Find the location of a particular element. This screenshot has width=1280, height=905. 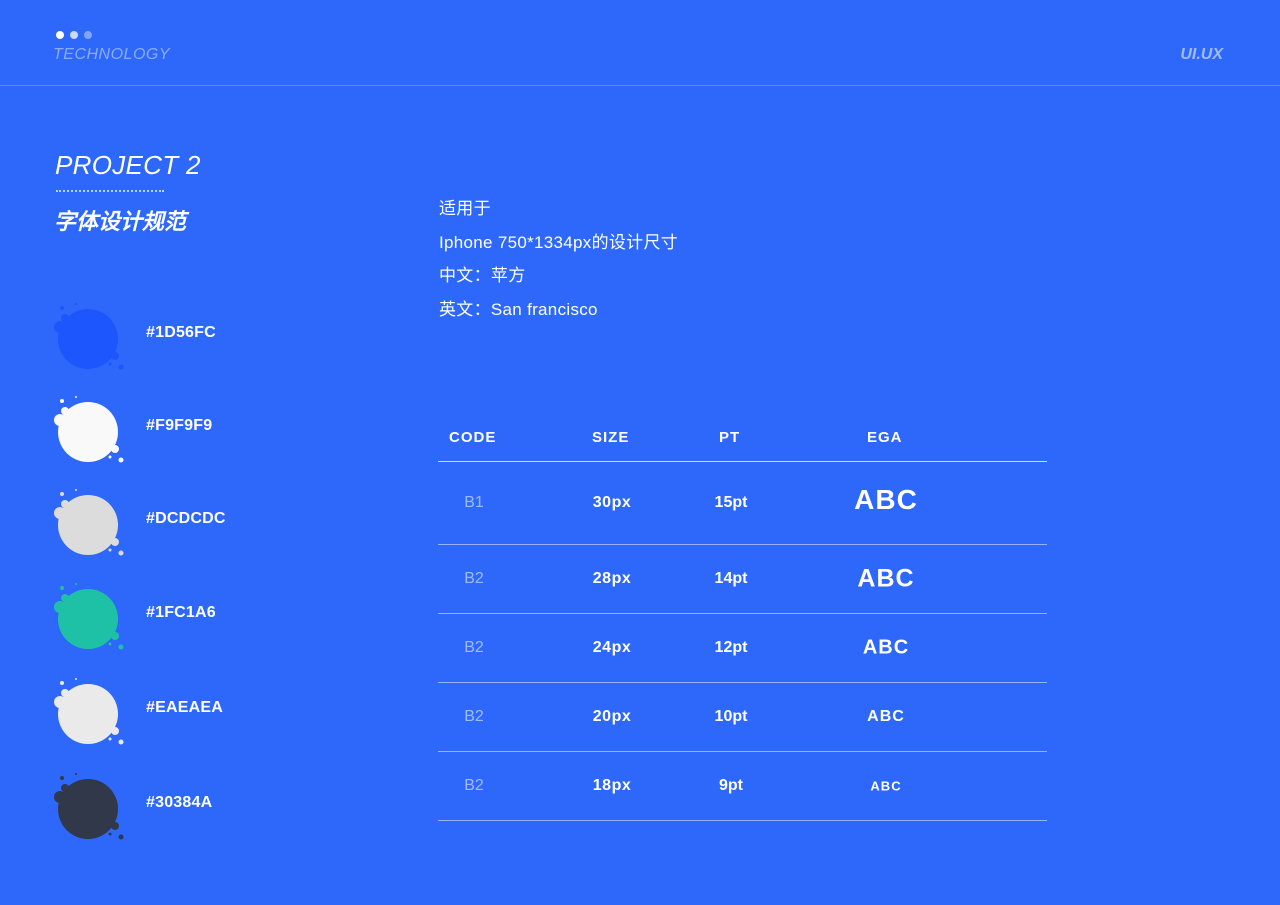

cell-pt: 12pt is located at coordinates (731, 647).